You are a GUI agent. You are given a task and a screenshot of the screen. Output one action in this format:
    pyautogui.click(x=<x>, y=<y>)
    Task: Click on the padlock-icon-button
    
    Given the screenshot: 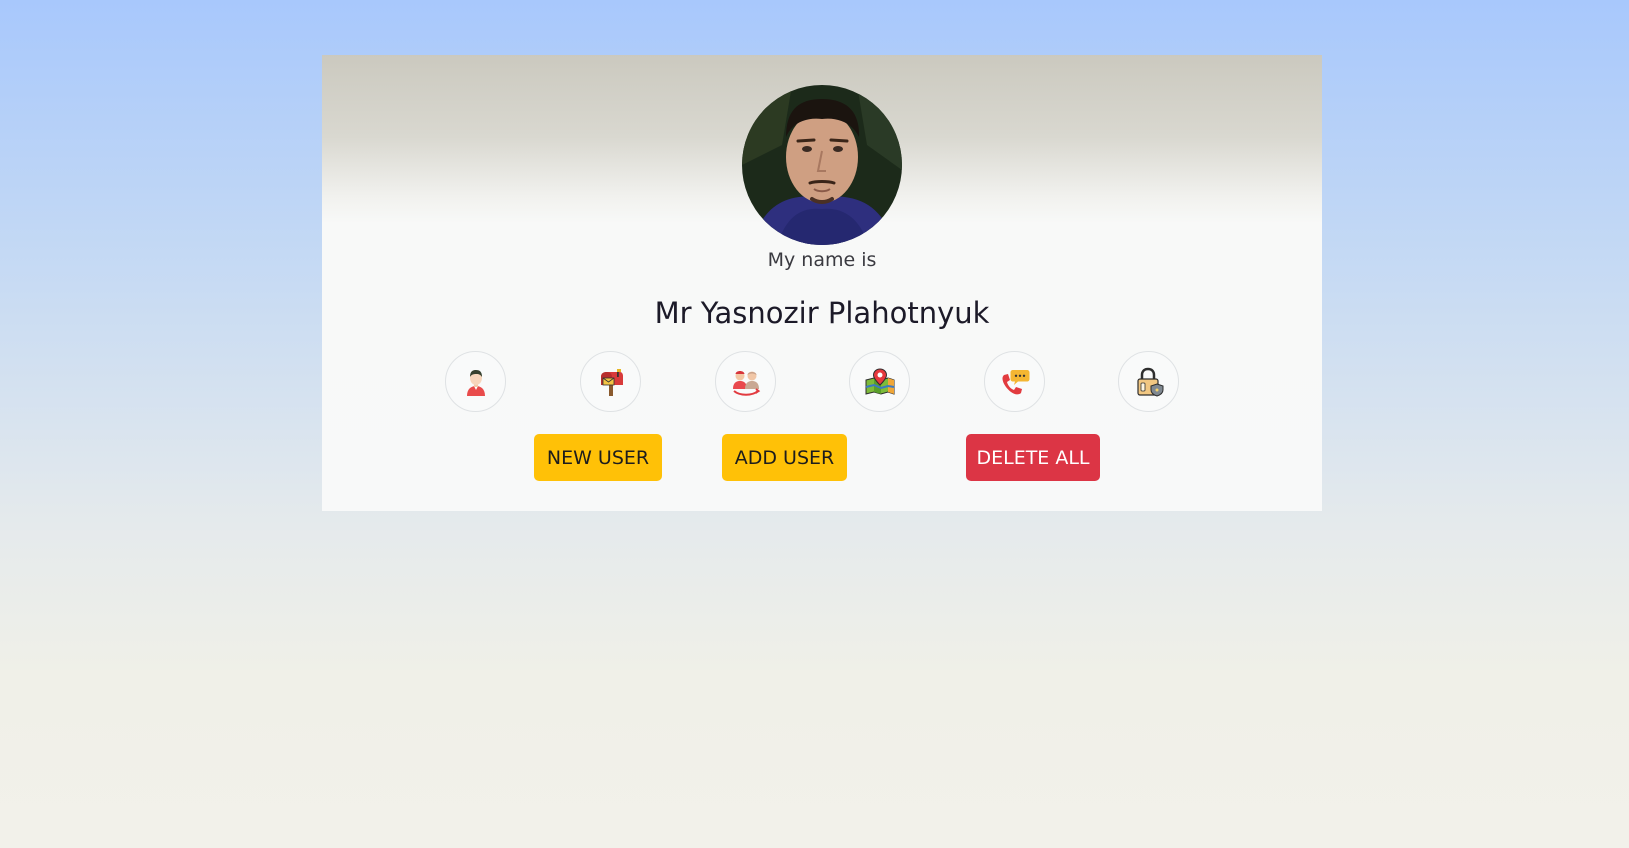 What is the action you would take?
    pyautogui.click(x=1148, y=381)
    